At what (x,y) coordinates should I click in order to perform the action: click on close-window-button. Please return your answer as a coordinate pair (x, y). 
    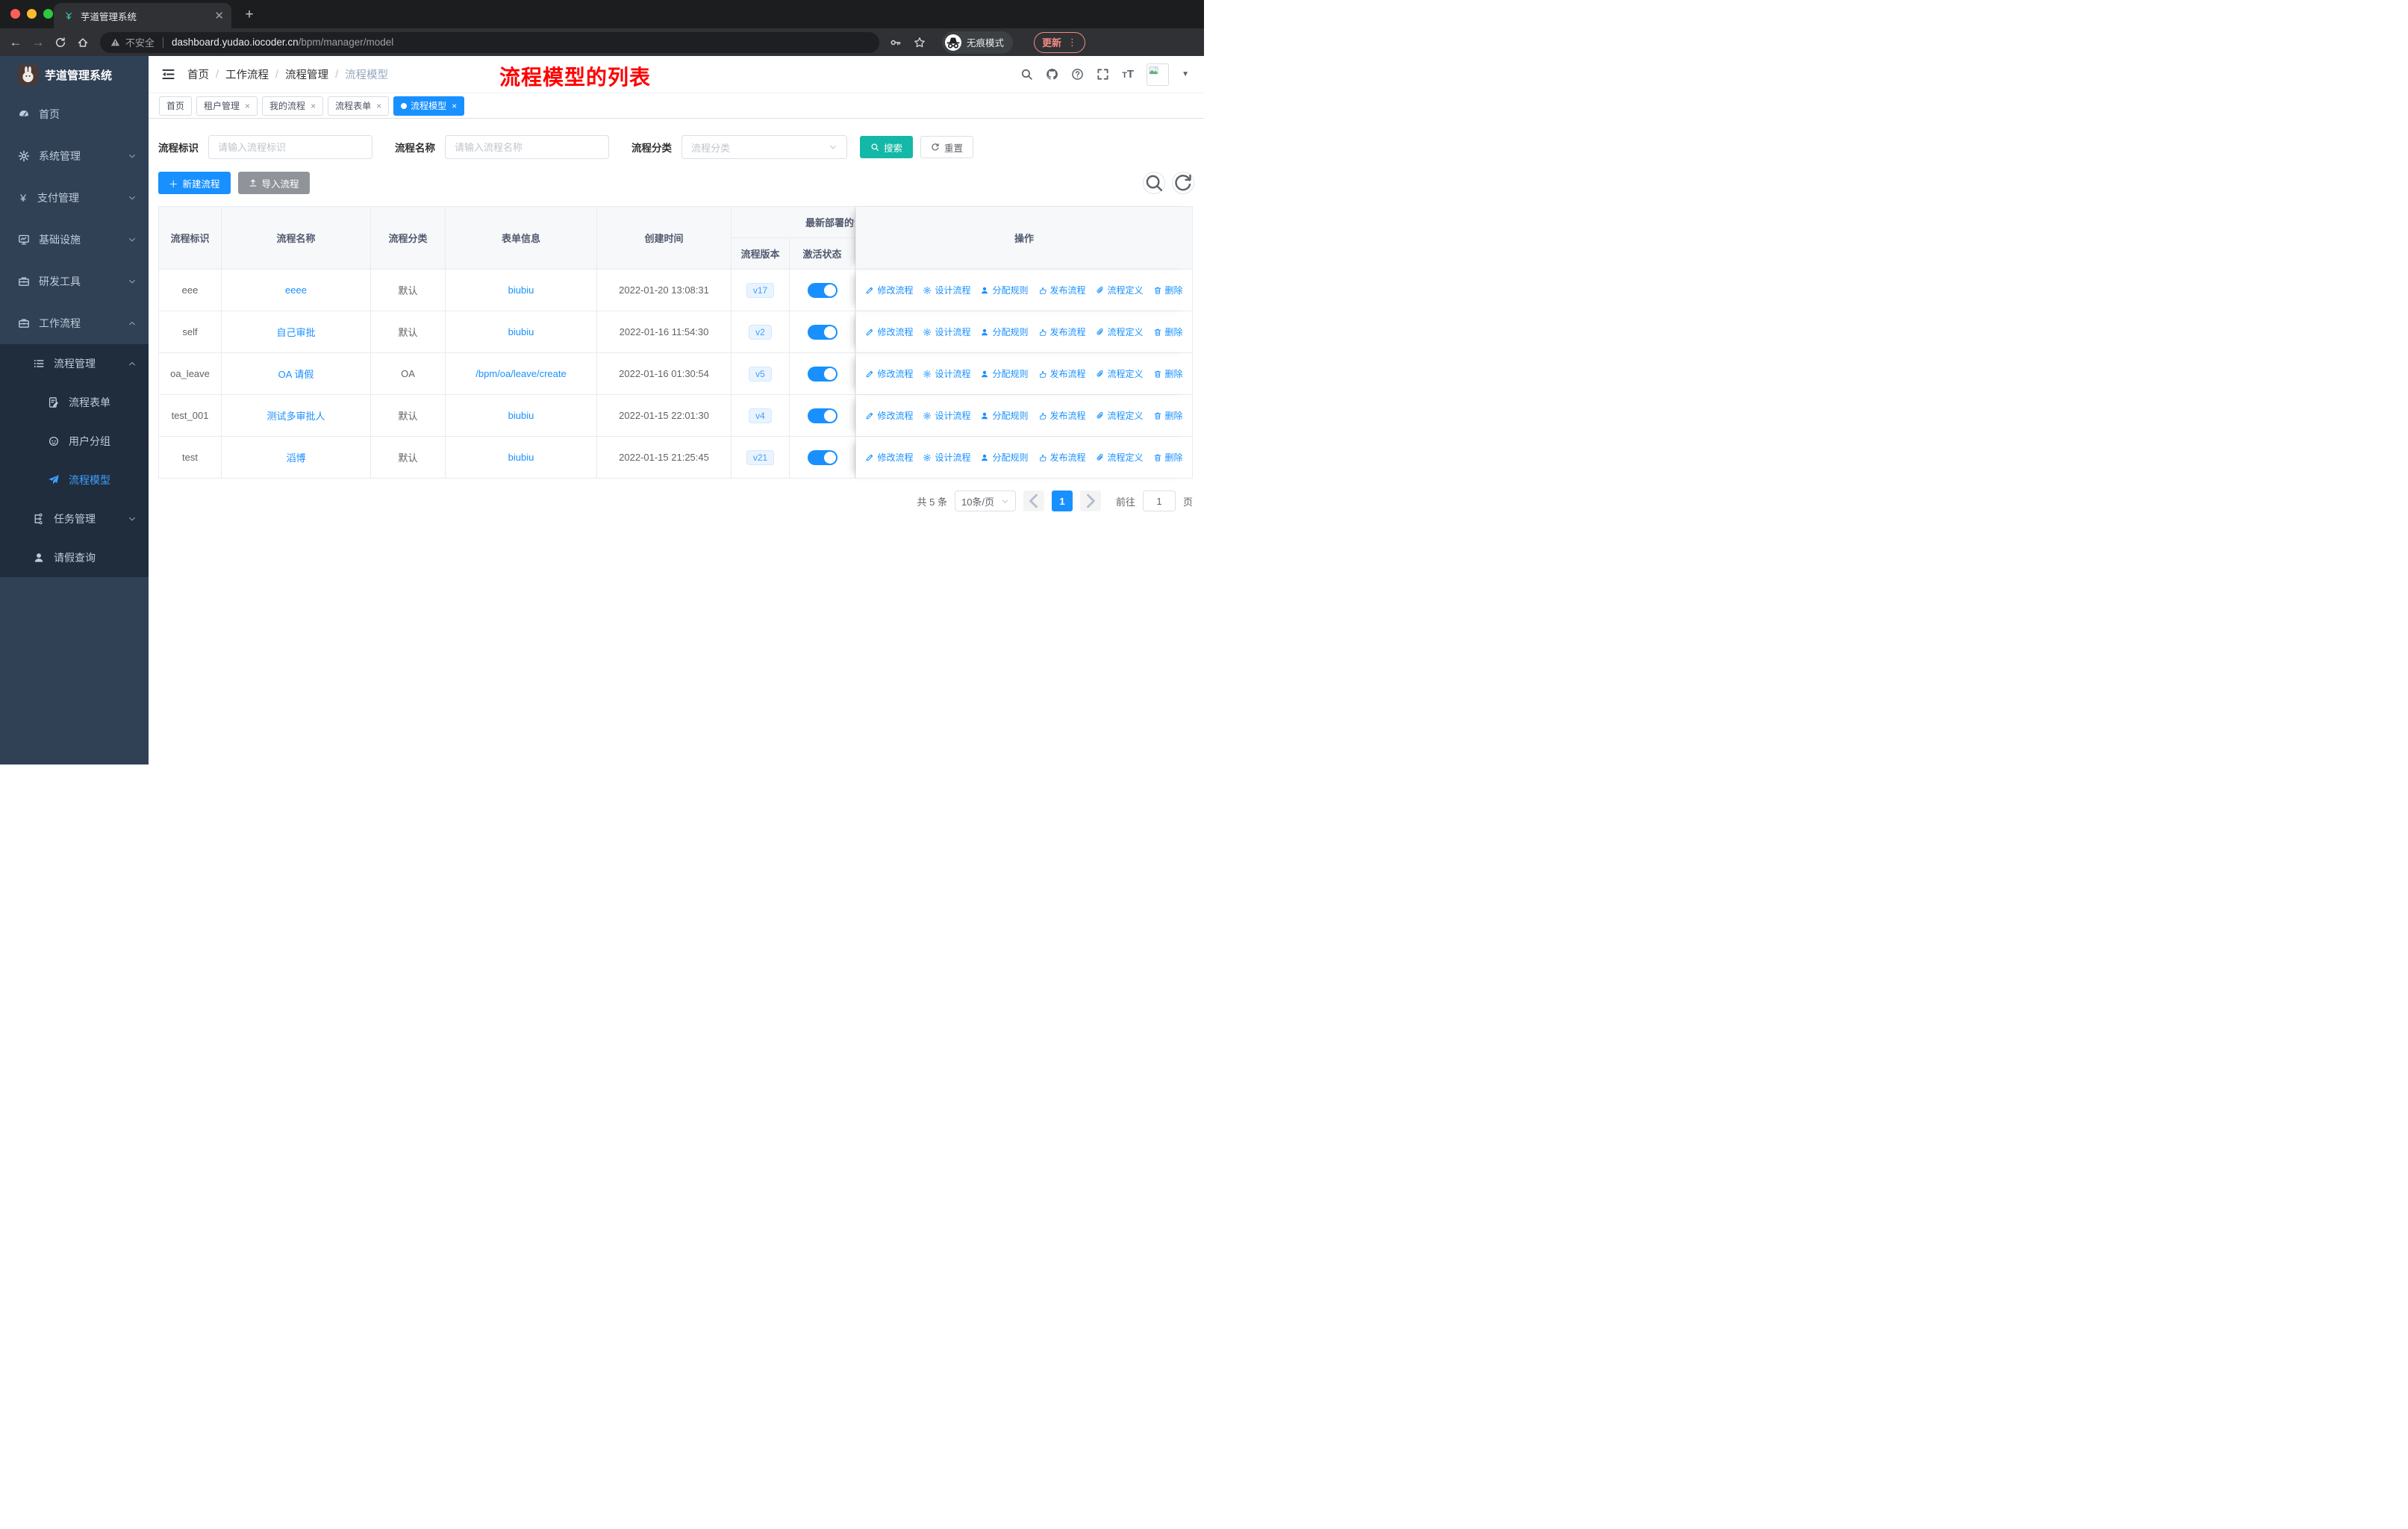
    Looking at the image, I should click on (15, 14).